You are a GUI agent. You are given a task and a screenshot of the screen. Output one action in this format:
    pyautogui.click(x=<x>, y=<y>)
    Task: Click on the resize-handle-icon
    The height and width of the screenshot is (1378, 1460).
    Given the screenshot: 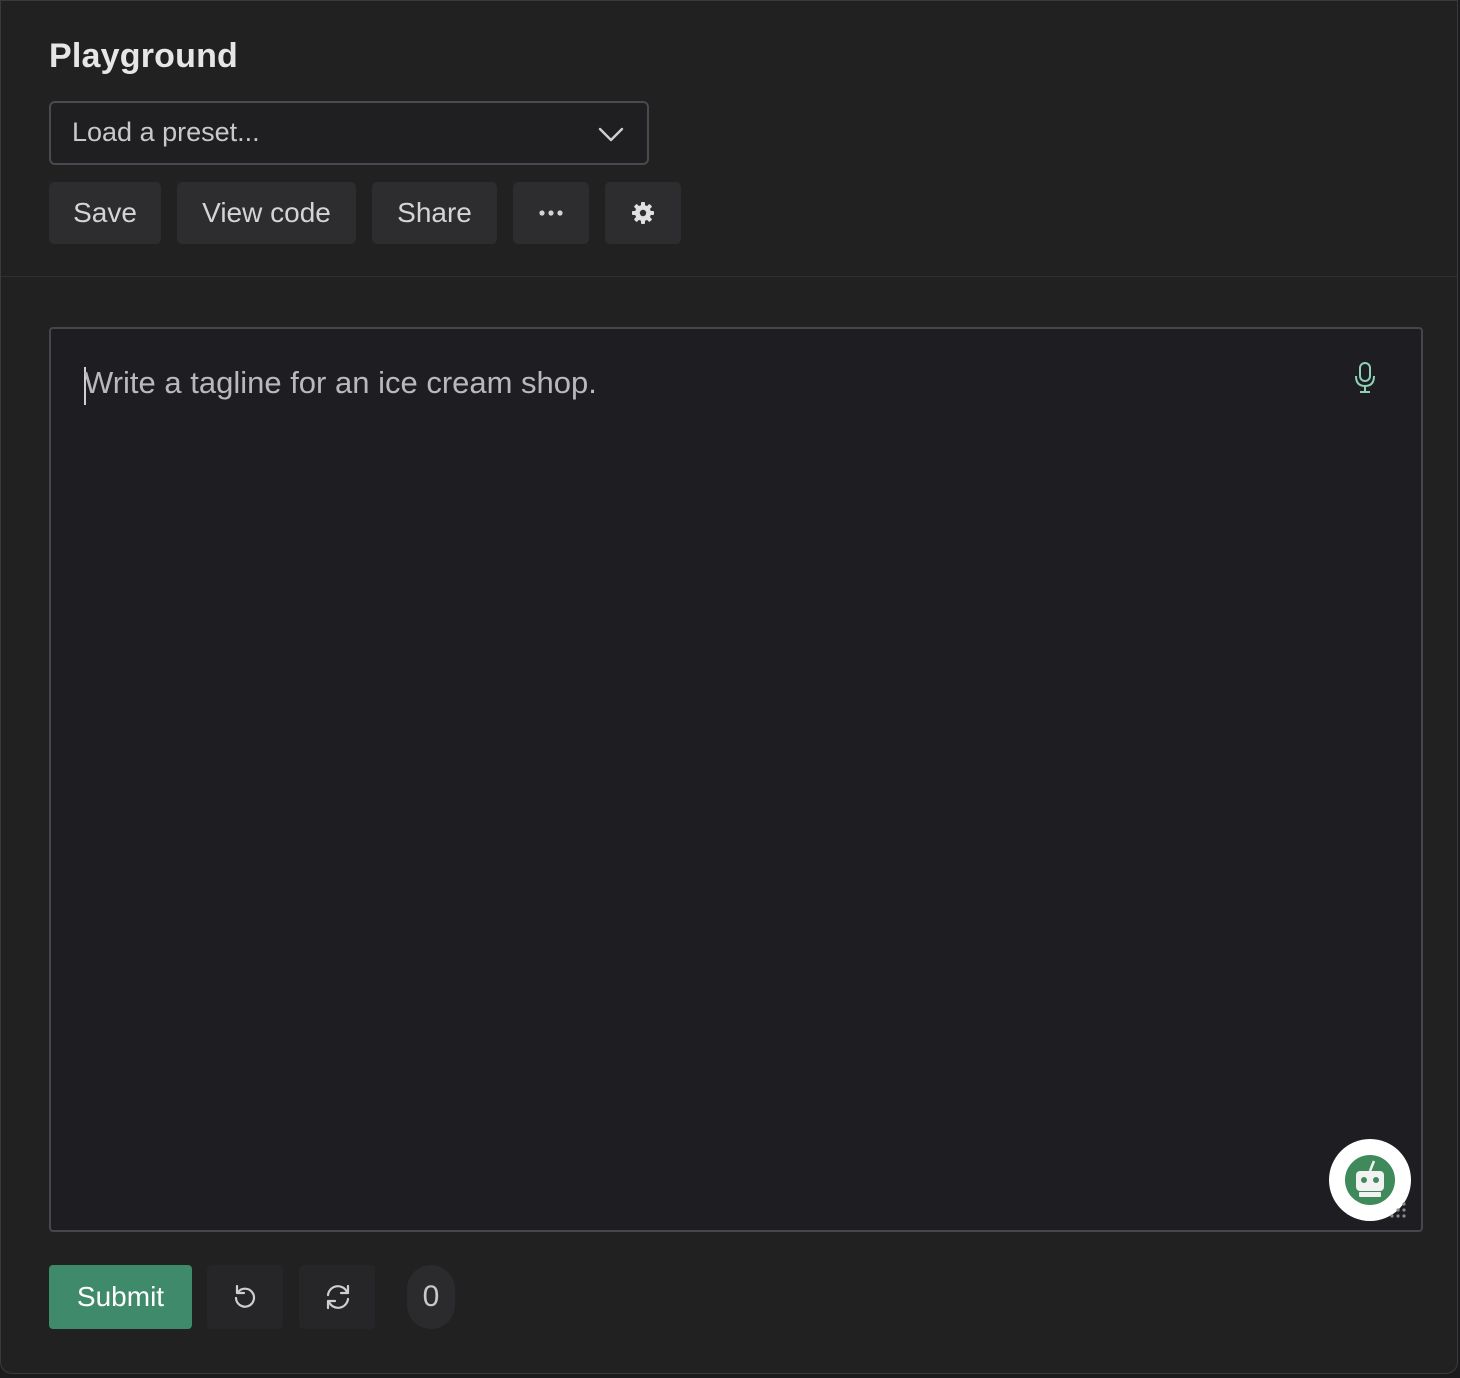 What is the action you would take?
    pyautogui.click(x=1398, y=1210)
    